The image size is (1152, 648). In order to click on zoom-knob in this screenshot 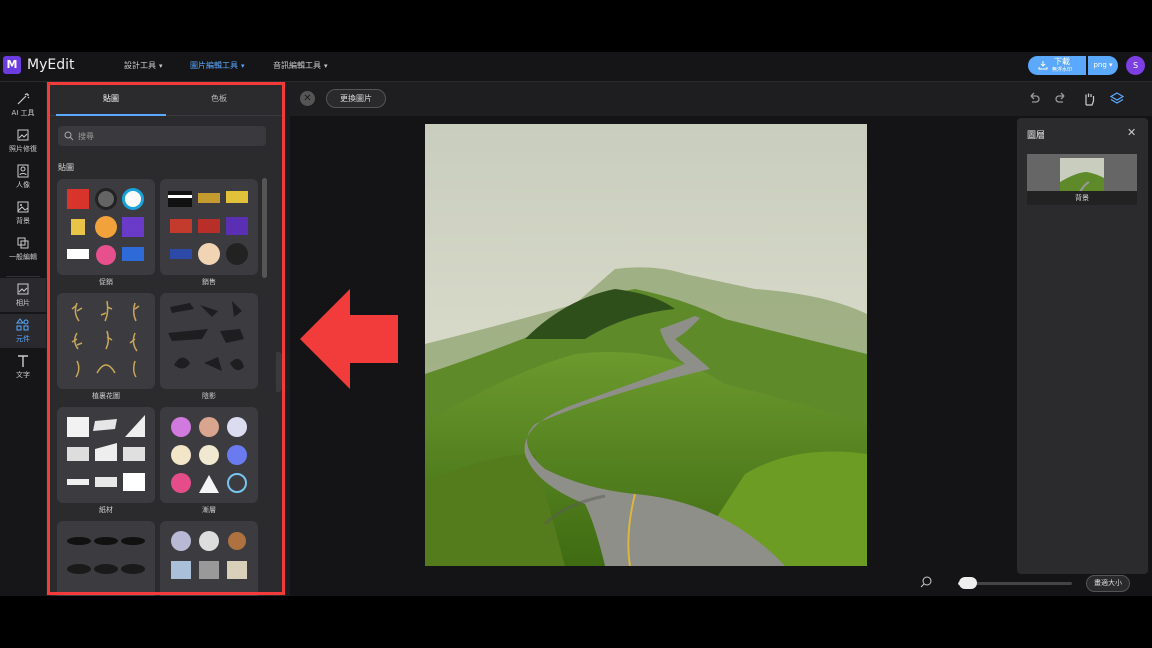, I will do `click(968, 583)`.